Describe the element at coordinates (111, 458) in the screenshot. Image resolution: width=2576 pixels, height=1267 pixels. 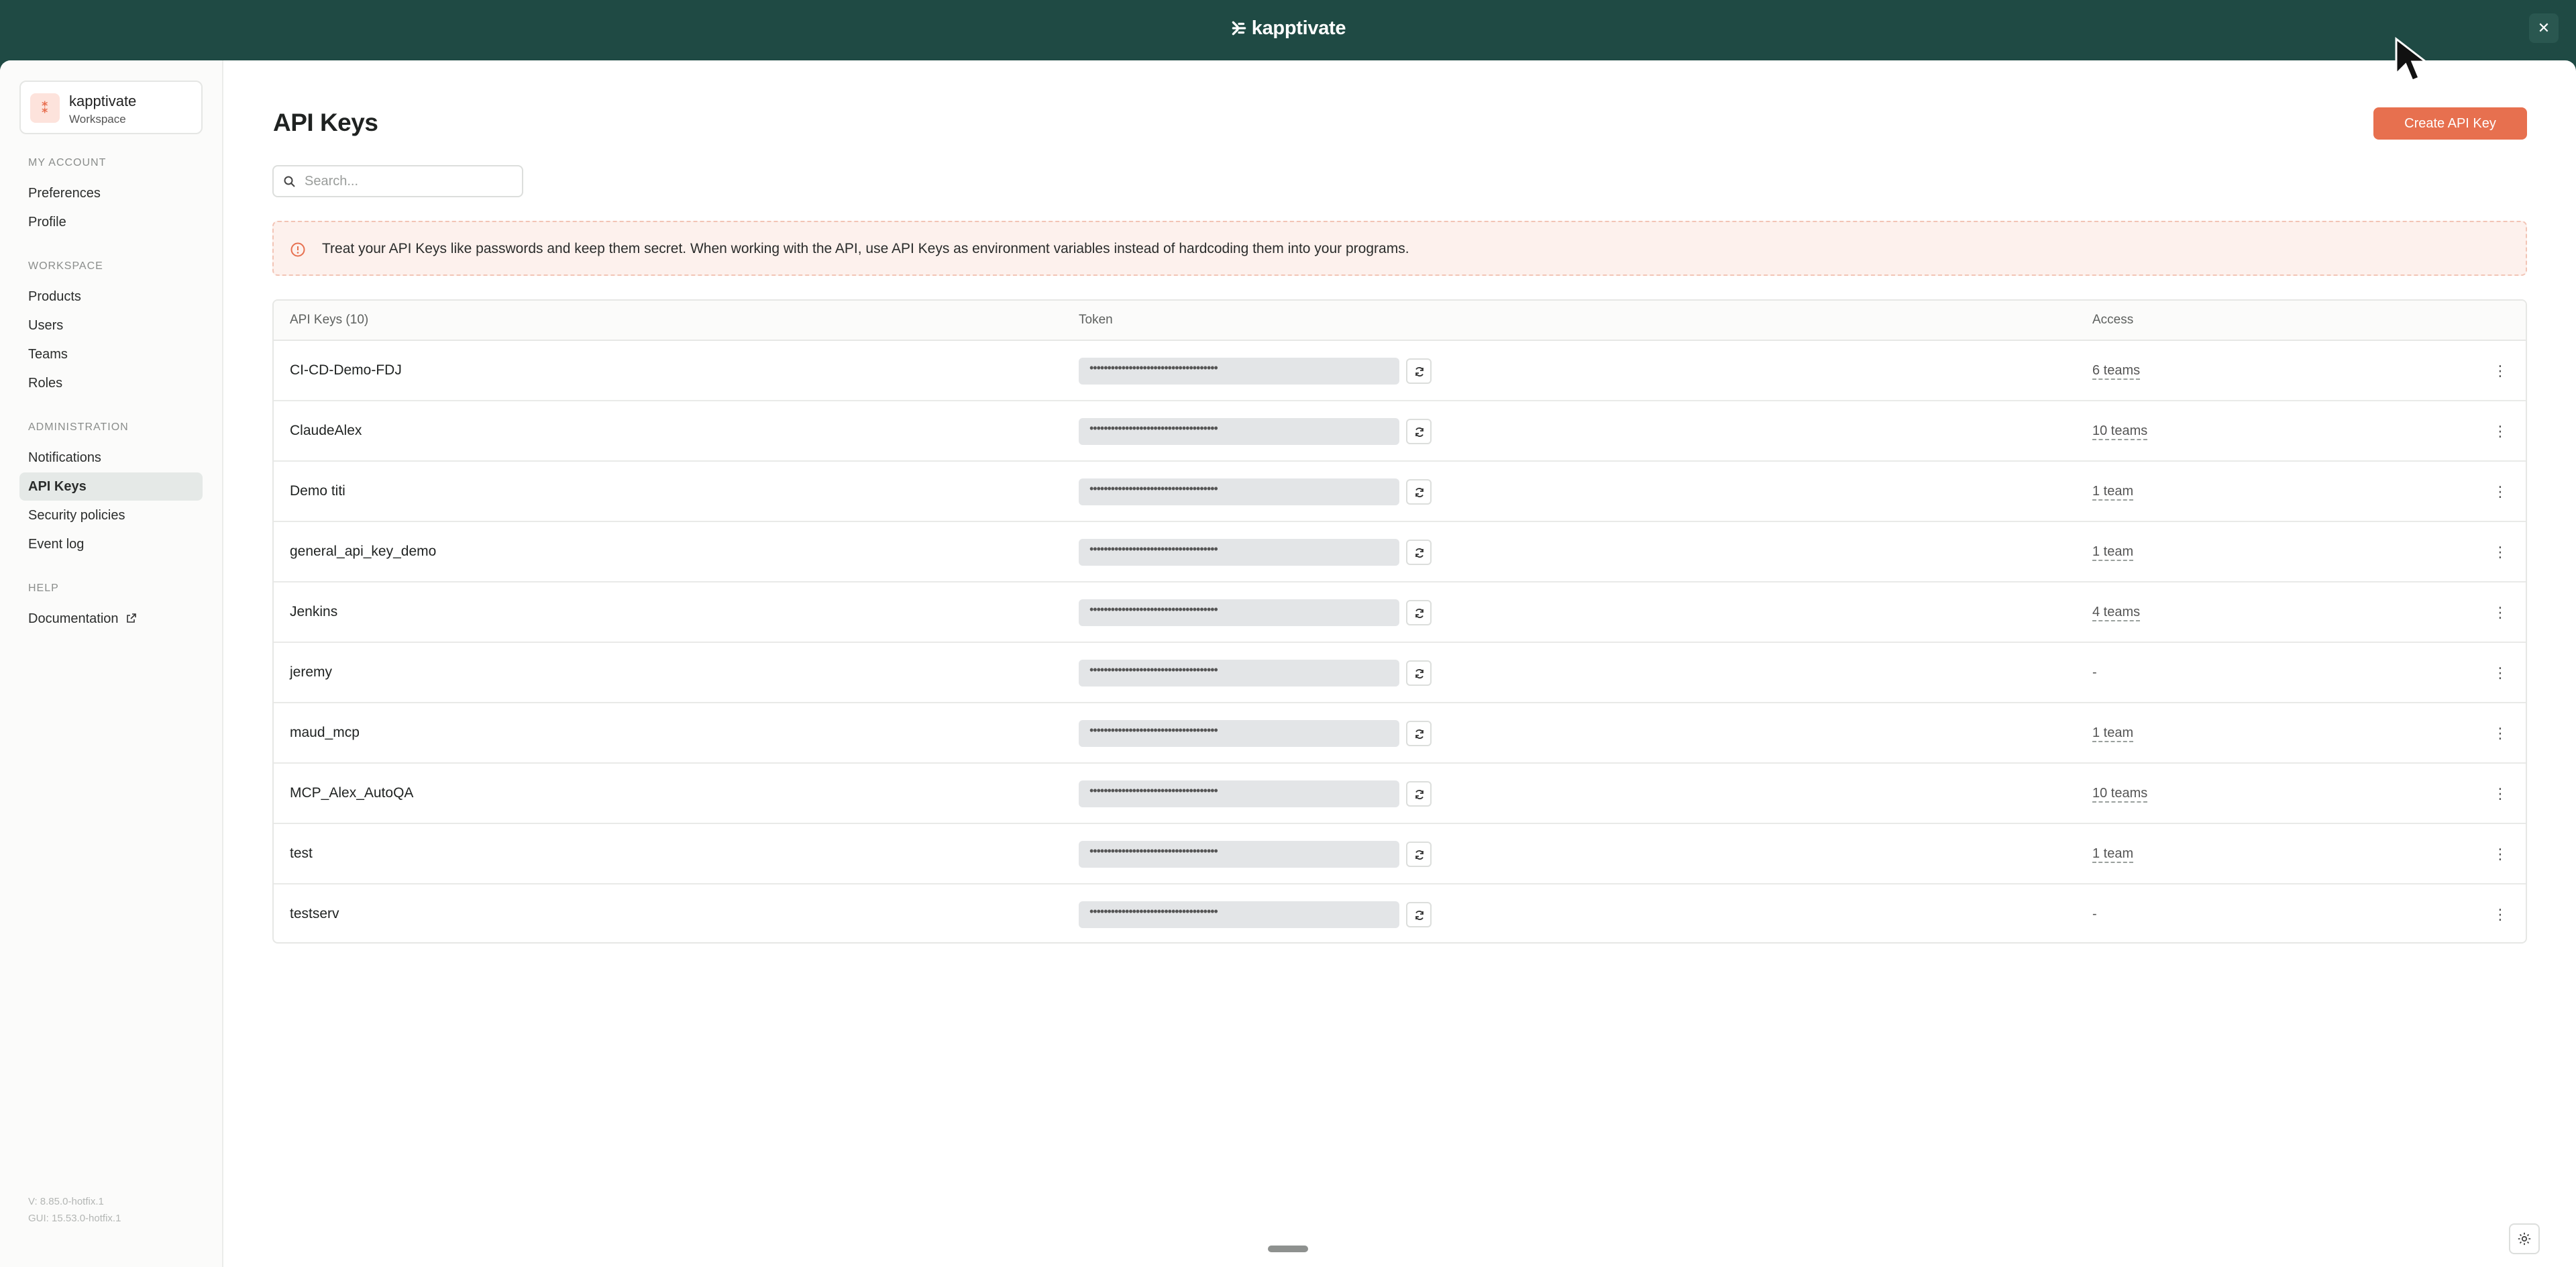
I see `sidebar-item-notifications: Notifications` at that location.